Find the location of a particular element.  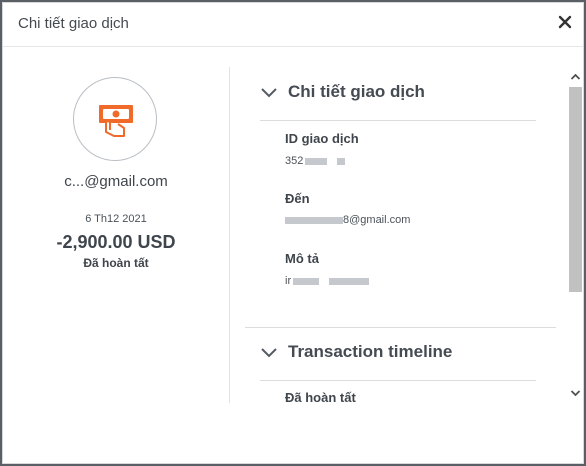

vertical-scrollbar is located at coordinates (575, 235).